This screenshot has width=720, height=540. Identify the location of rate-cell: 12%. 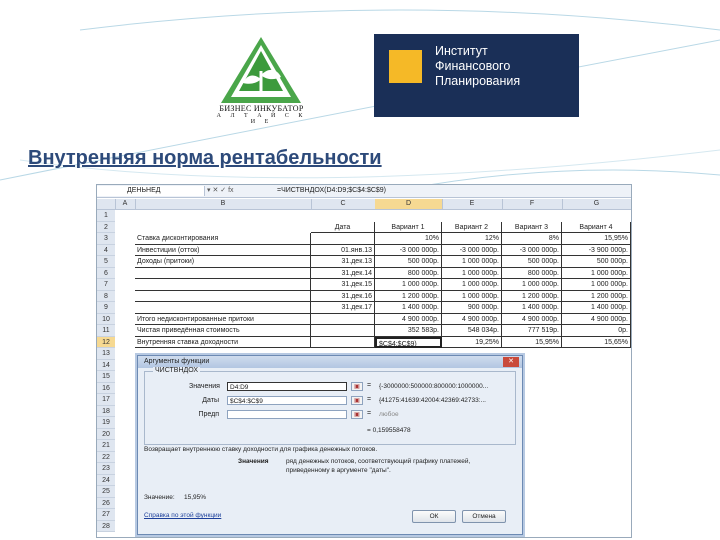
(472, 239).